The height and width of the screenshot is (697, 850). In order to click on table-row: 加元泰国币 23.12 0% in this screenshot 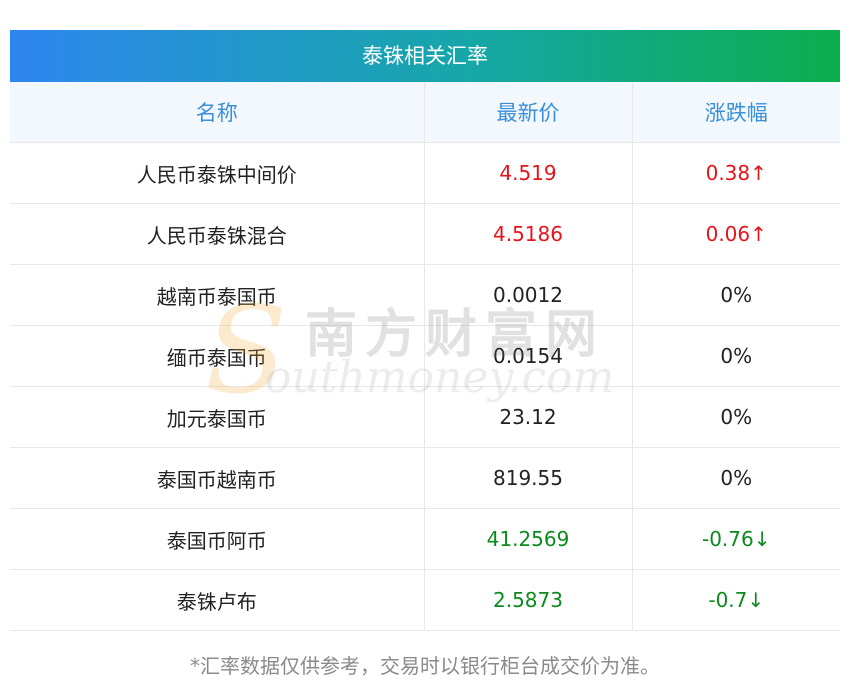, I will do `click(425, 417)`.